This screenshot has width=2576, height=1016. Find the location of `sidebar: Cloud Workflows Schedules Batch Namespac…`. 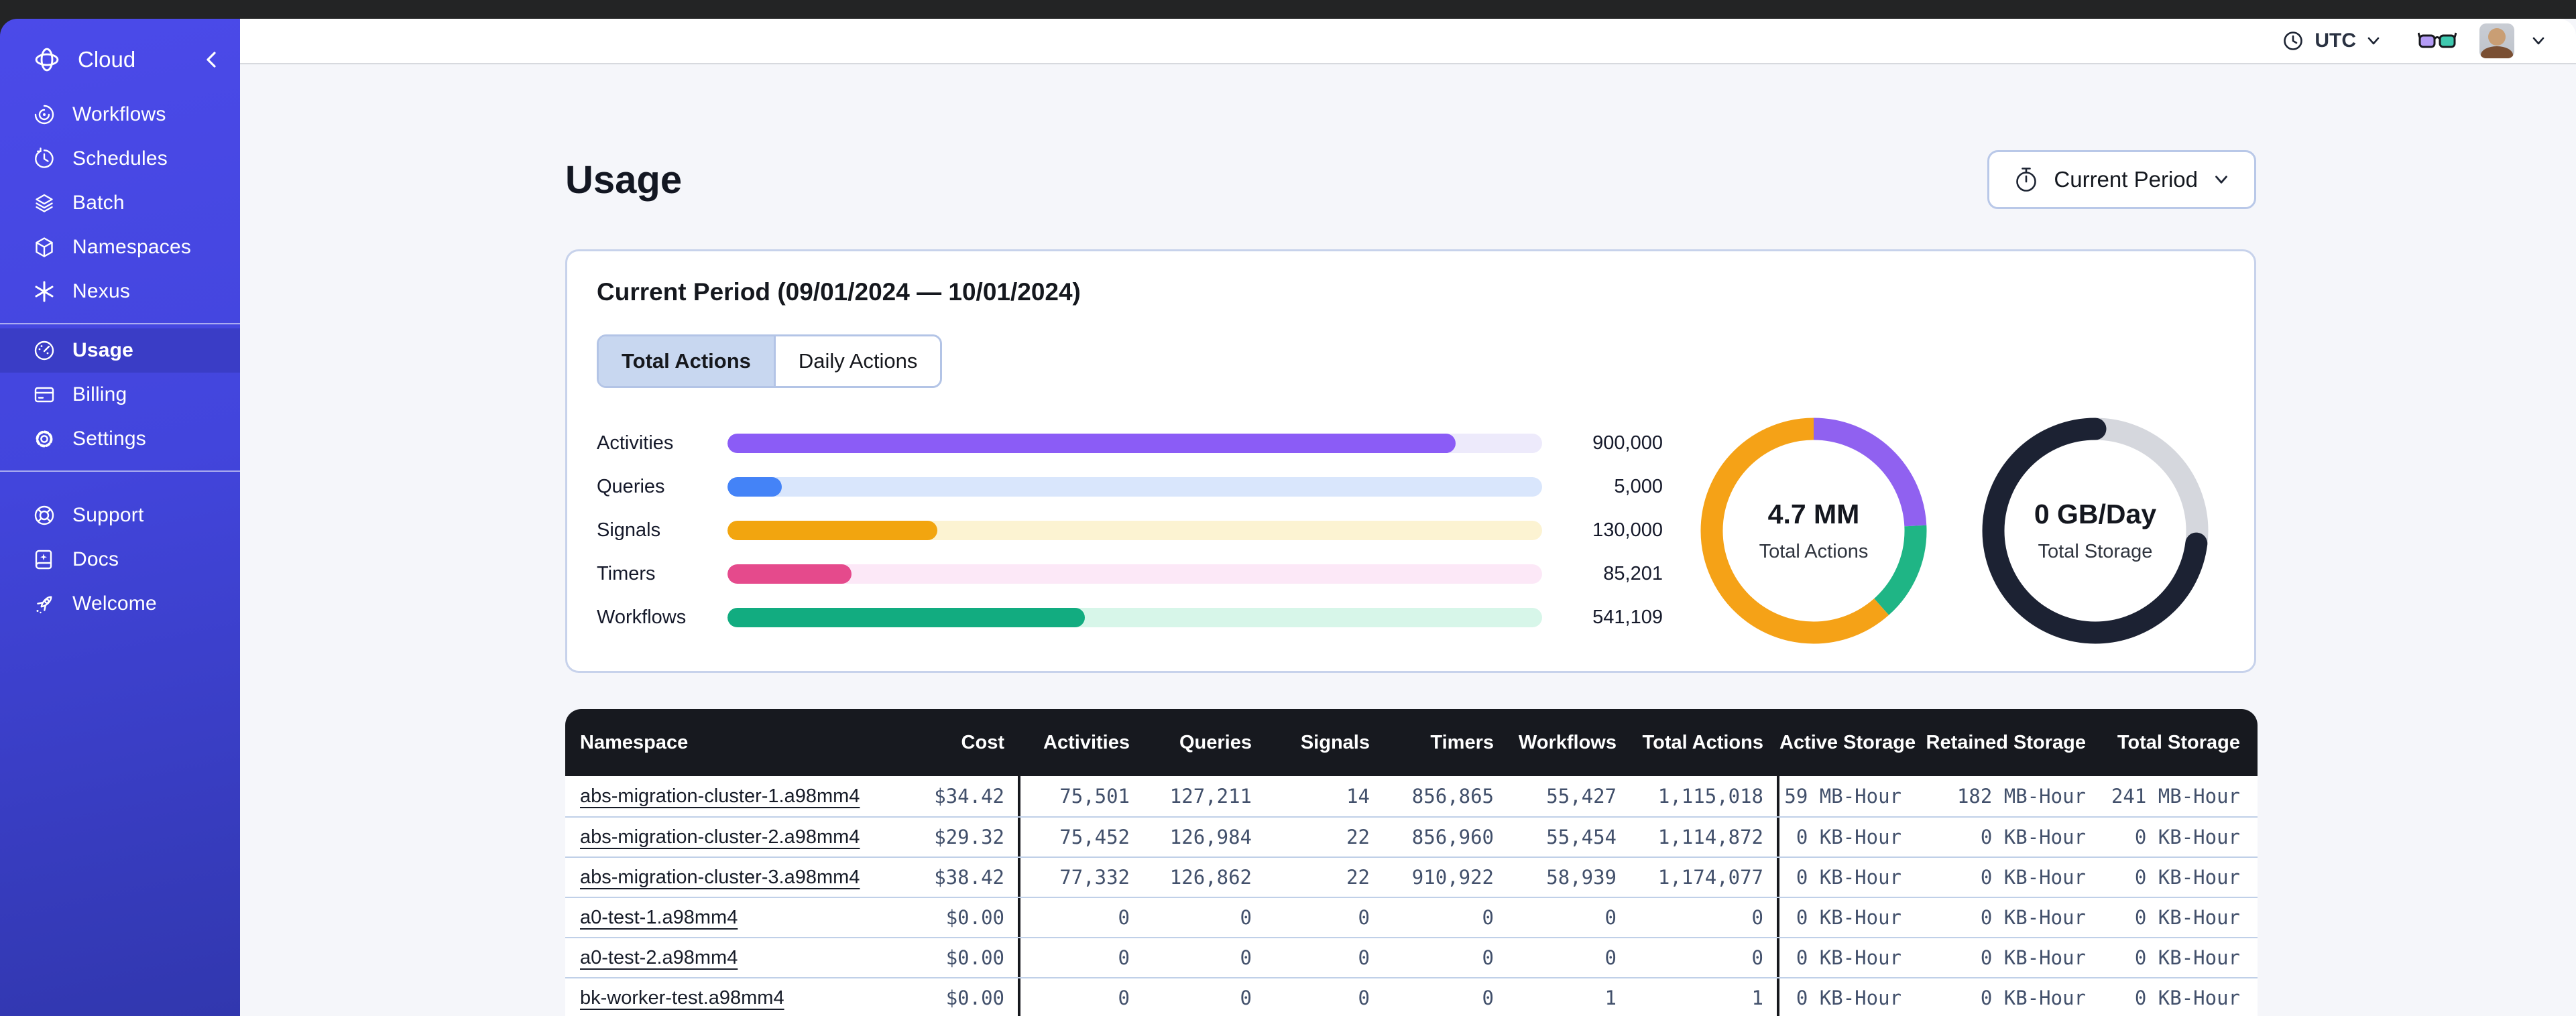

sidebar: Cloud Workflows Schedules Batch Namespac… is located at coordinates (120, 517).